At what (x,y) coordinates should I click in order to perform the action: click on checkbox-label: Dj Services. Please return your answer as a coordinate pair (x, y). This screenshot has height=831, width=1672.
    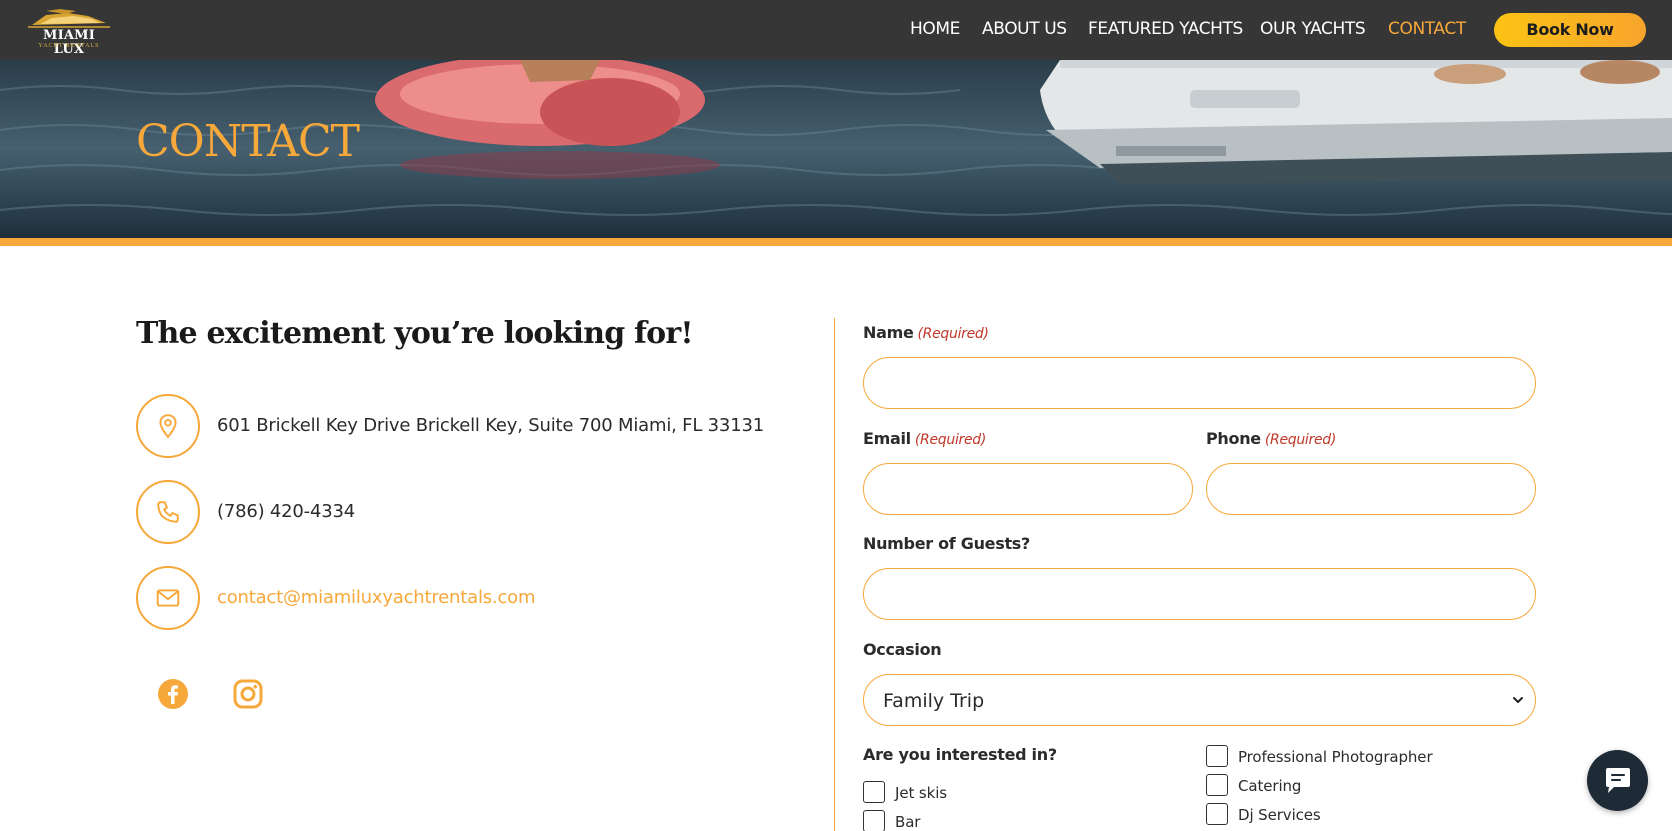
    Looking at the image, I should click on (1279, 815).